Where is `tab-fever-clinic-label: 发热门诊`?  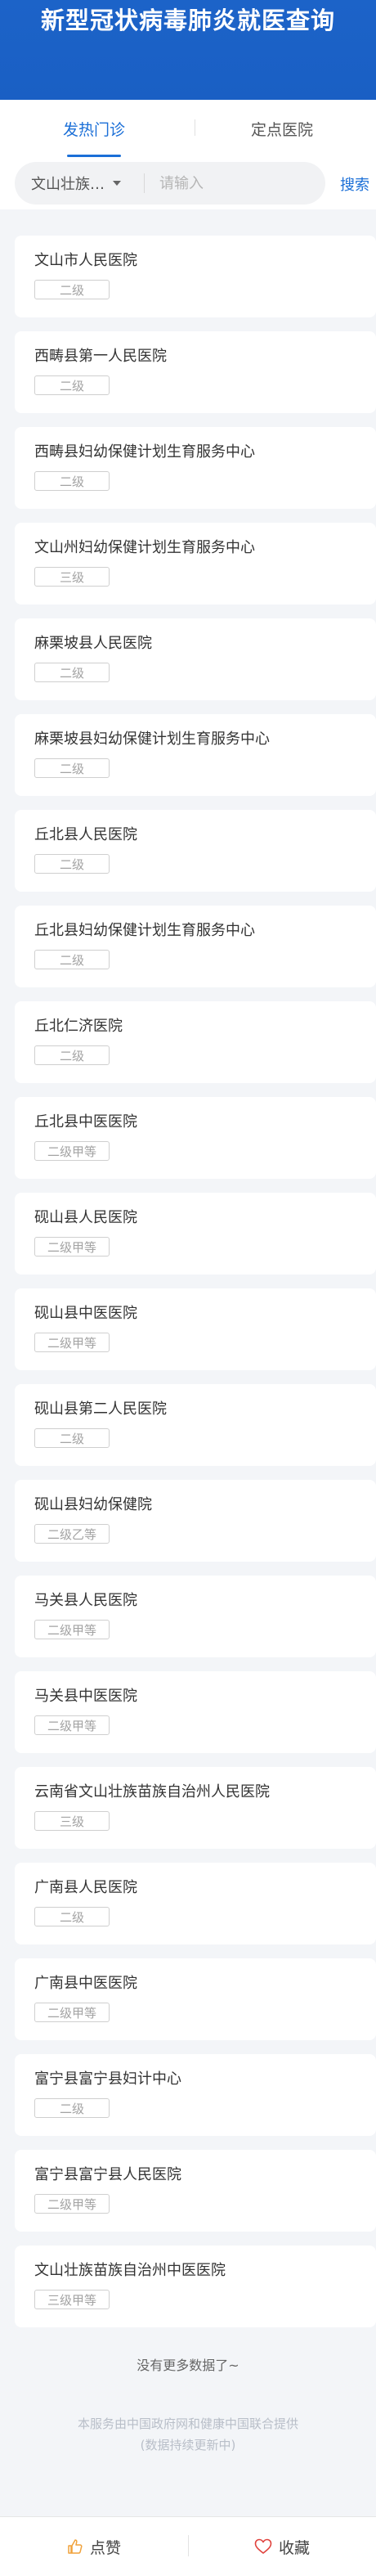
tab-fever-clinic-label: 发热门诊 is located at coordinates (93, 130).